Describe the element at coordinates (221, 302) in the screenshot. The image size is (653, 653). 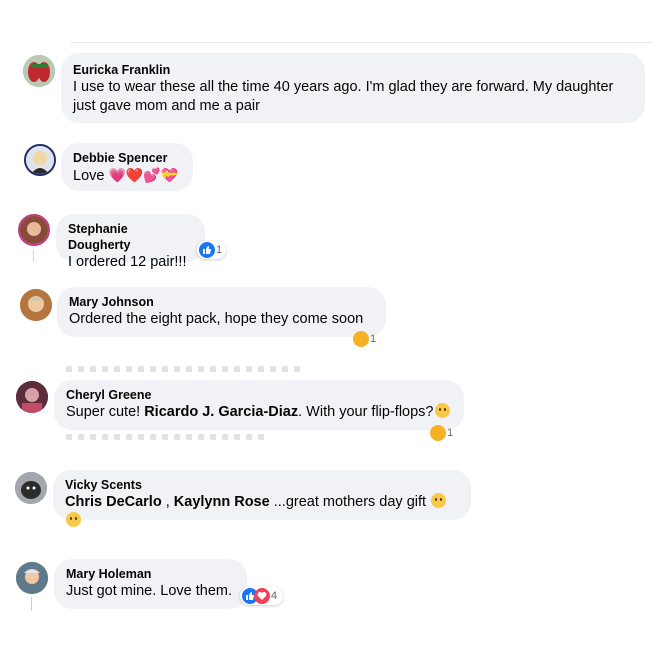
I see `commenter-name: Mary Johnson` at that location.